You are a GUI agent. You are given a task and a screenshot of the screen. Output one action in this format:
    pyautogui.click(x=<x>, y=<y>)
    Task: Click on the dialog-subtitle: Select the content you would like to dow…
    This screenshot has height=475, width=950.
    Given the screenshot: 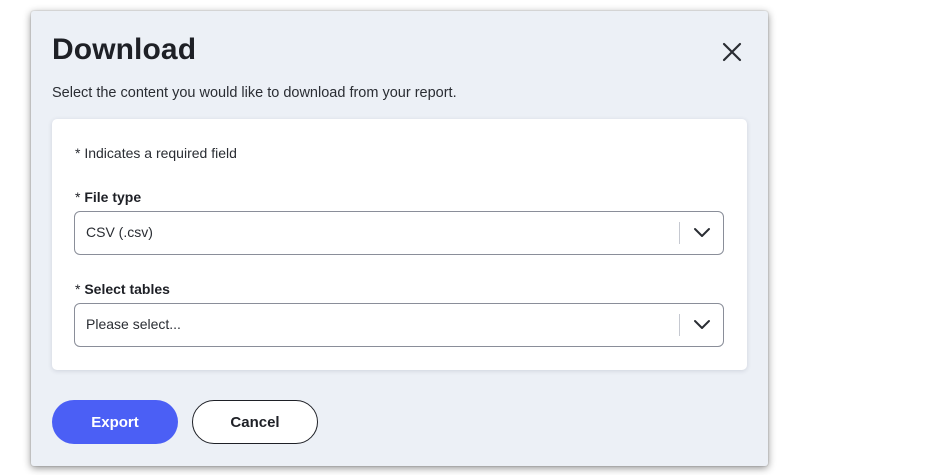 What is the action you would take?
    pyautogui.click(x=254, y=93)
    